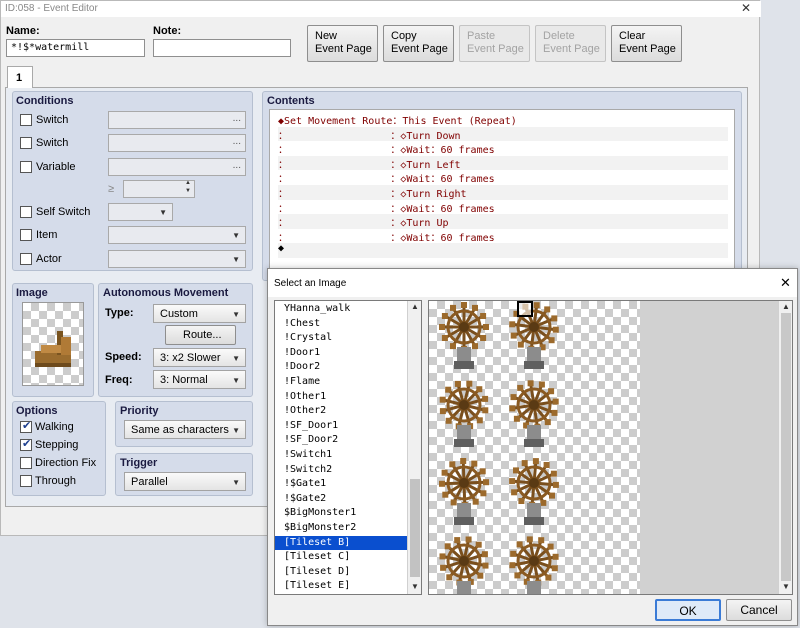 The image size is (800, 628). Describe the element at coordinates (342, 43) in the screenshot. I see `new-event-page-button: New Event Page` at that location.